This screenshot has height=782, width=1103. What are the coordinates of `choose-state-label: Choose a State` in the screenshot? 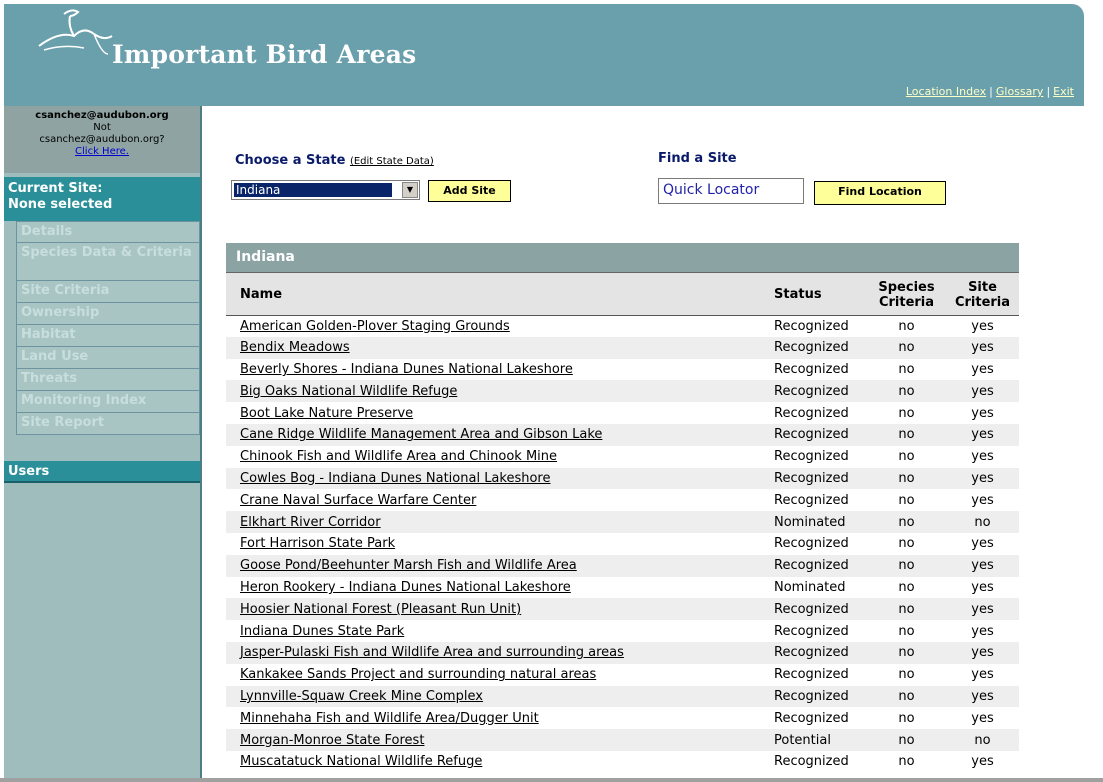 It's located at (290, 160).